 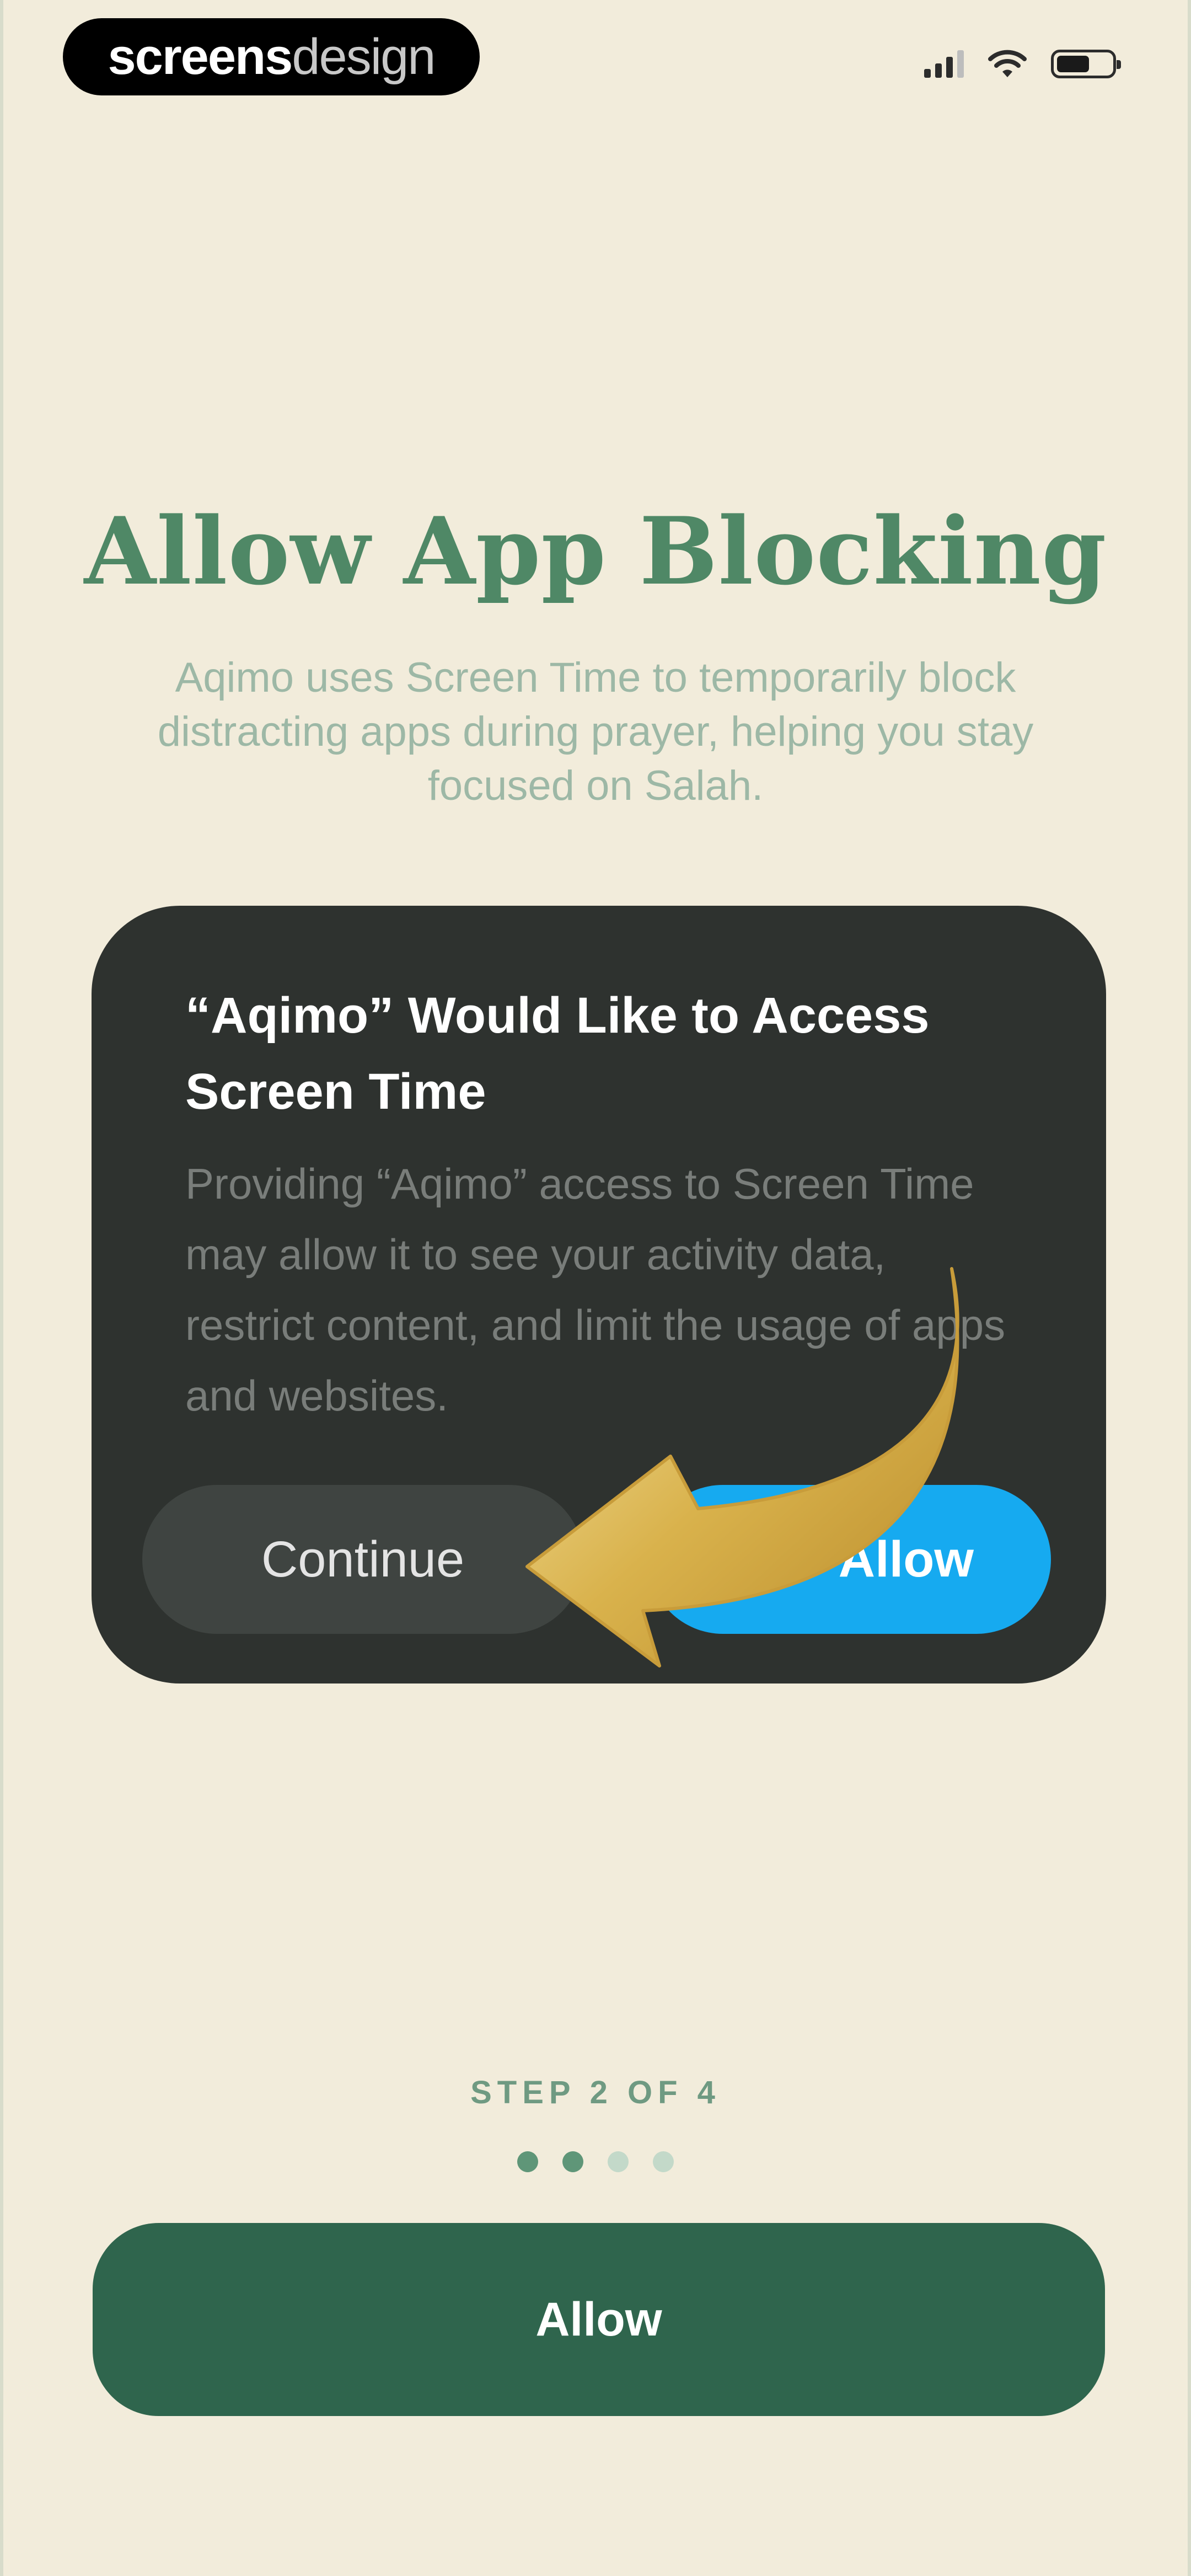 I want to click on allow-button: Allow, so click(x=599, y=2319).